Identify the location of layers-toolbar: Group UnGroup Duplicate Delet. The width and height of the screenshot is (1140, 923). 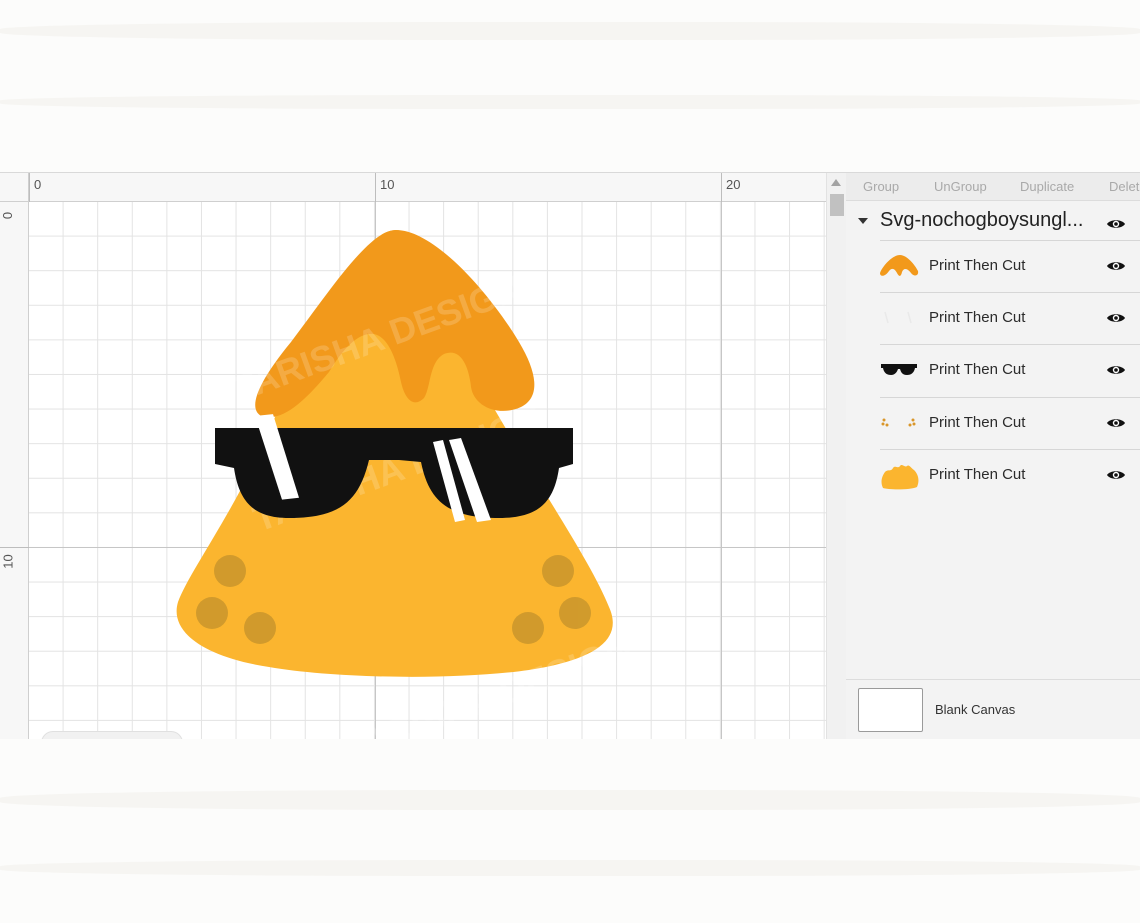
(993, 187).